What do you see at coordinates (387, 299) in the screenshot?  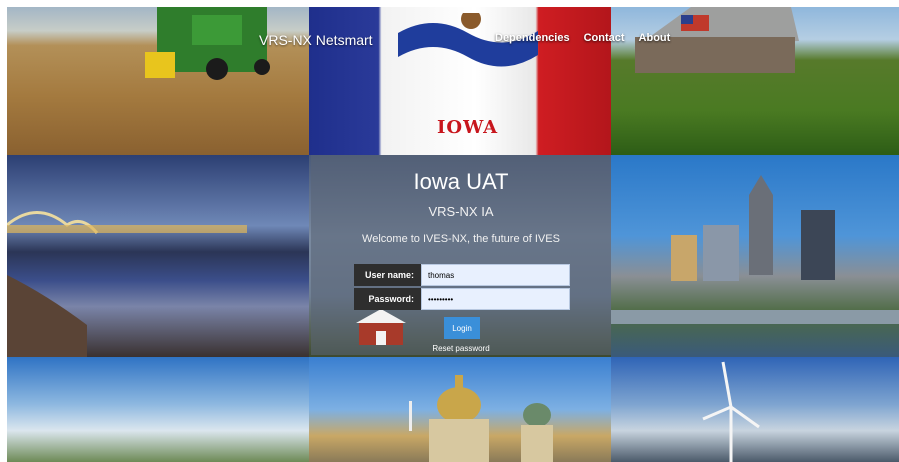 I see `password-label: Password:` at bounding box center [387, 299].